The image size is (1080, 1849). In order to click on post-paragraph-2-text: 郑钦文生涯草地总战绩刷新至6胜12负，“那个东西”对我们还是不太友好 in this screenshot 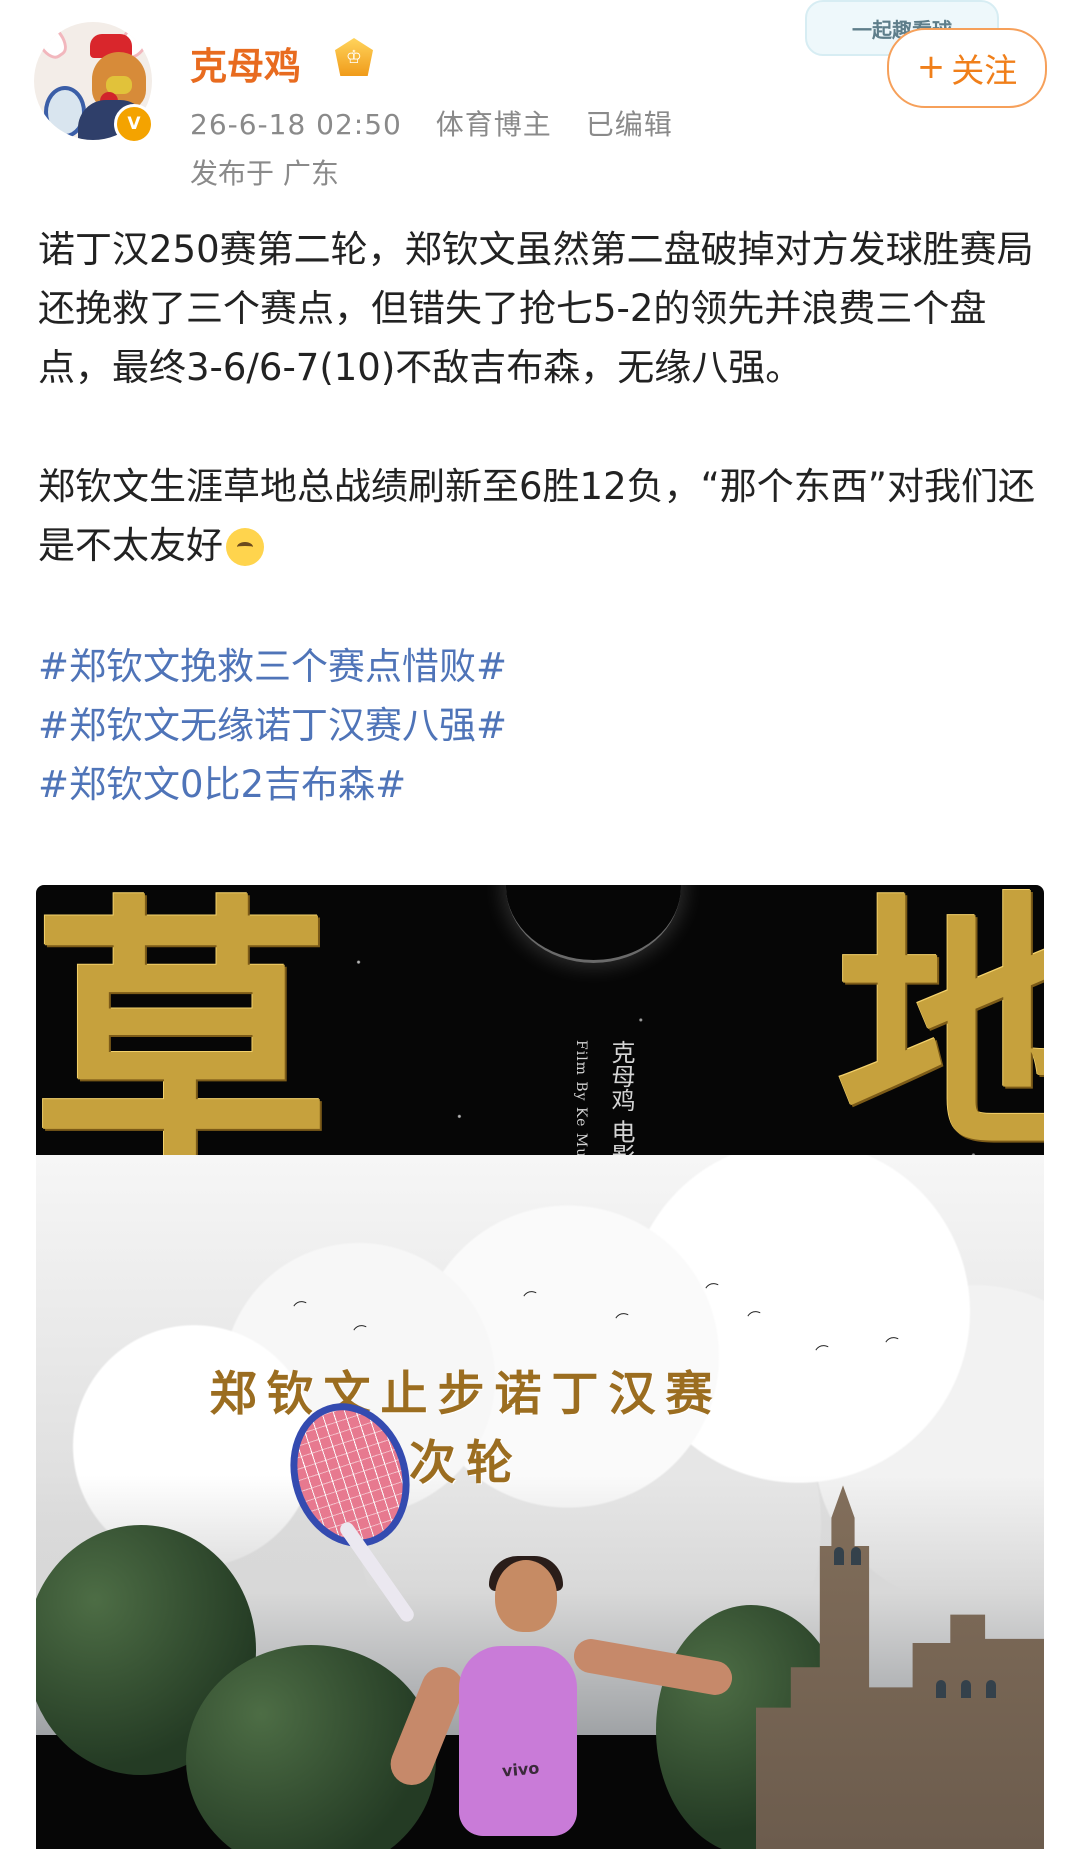, I will do `click(536, 516)`.